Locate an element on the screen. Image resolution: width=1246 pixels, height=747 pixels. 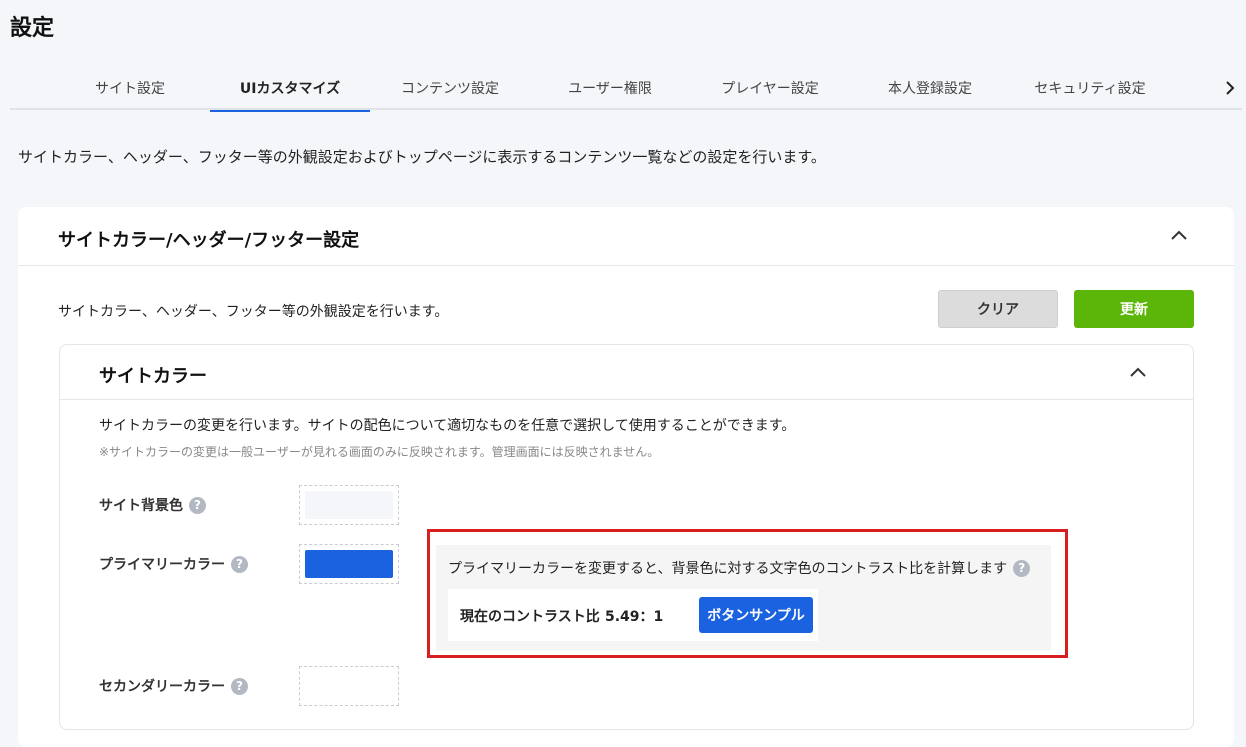
tab-security-settings: セキュリティ設定 is located at coordinates (1090, 88).